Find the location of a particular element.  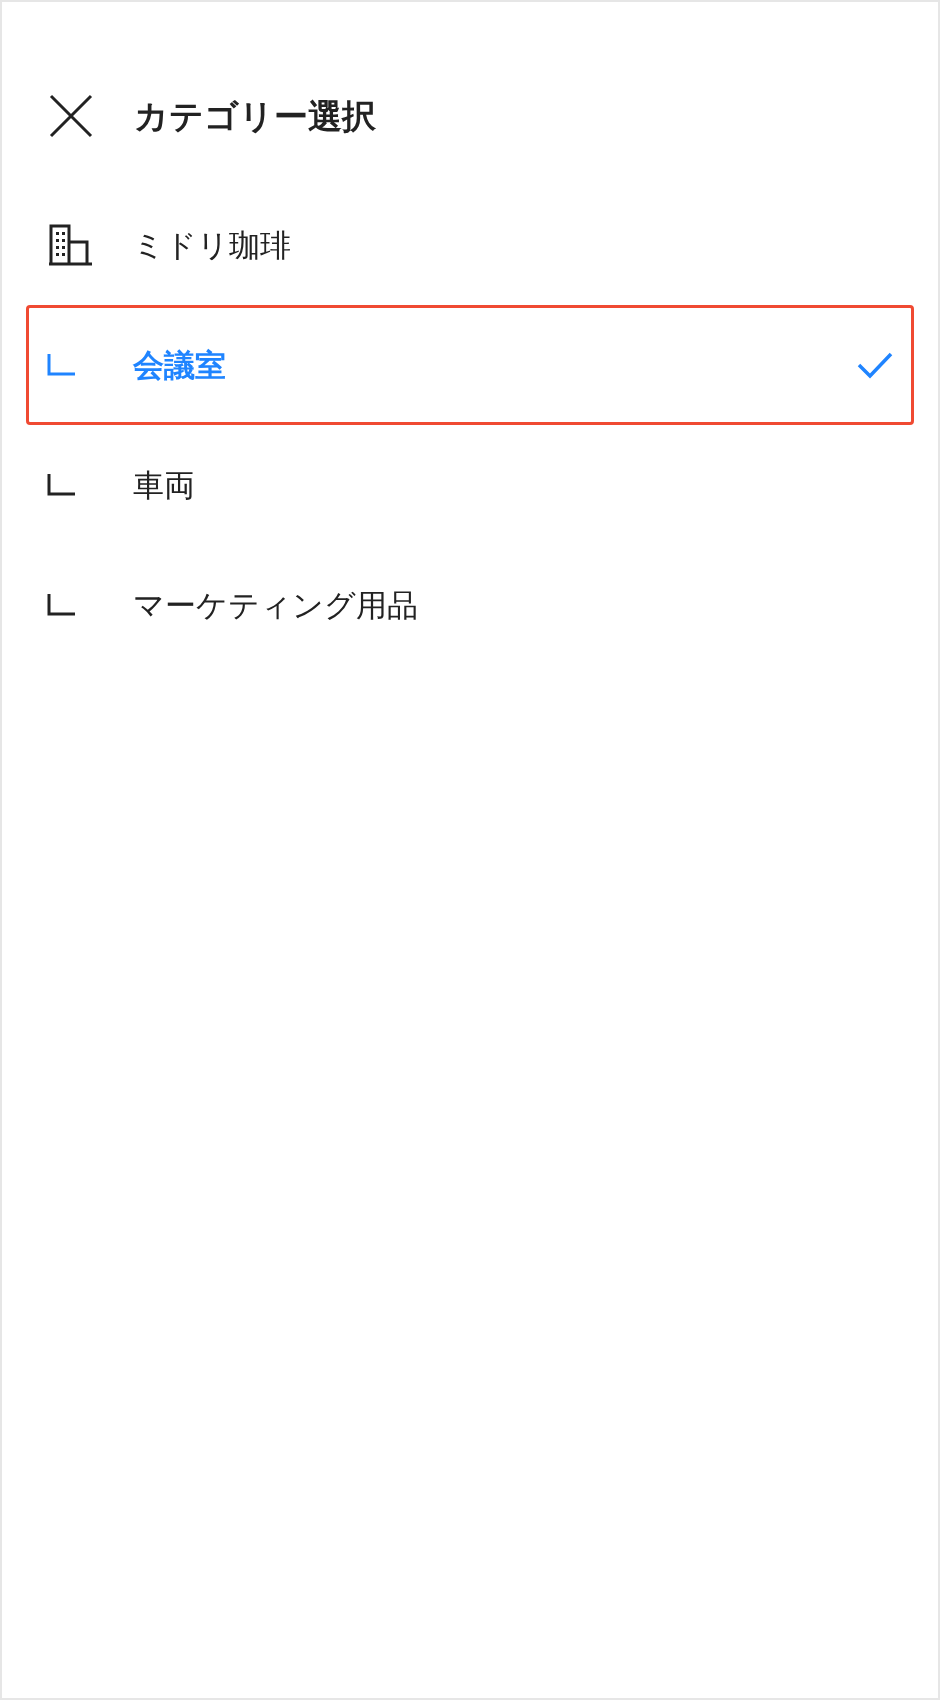

check-icon is located at coordinates (875, 365).